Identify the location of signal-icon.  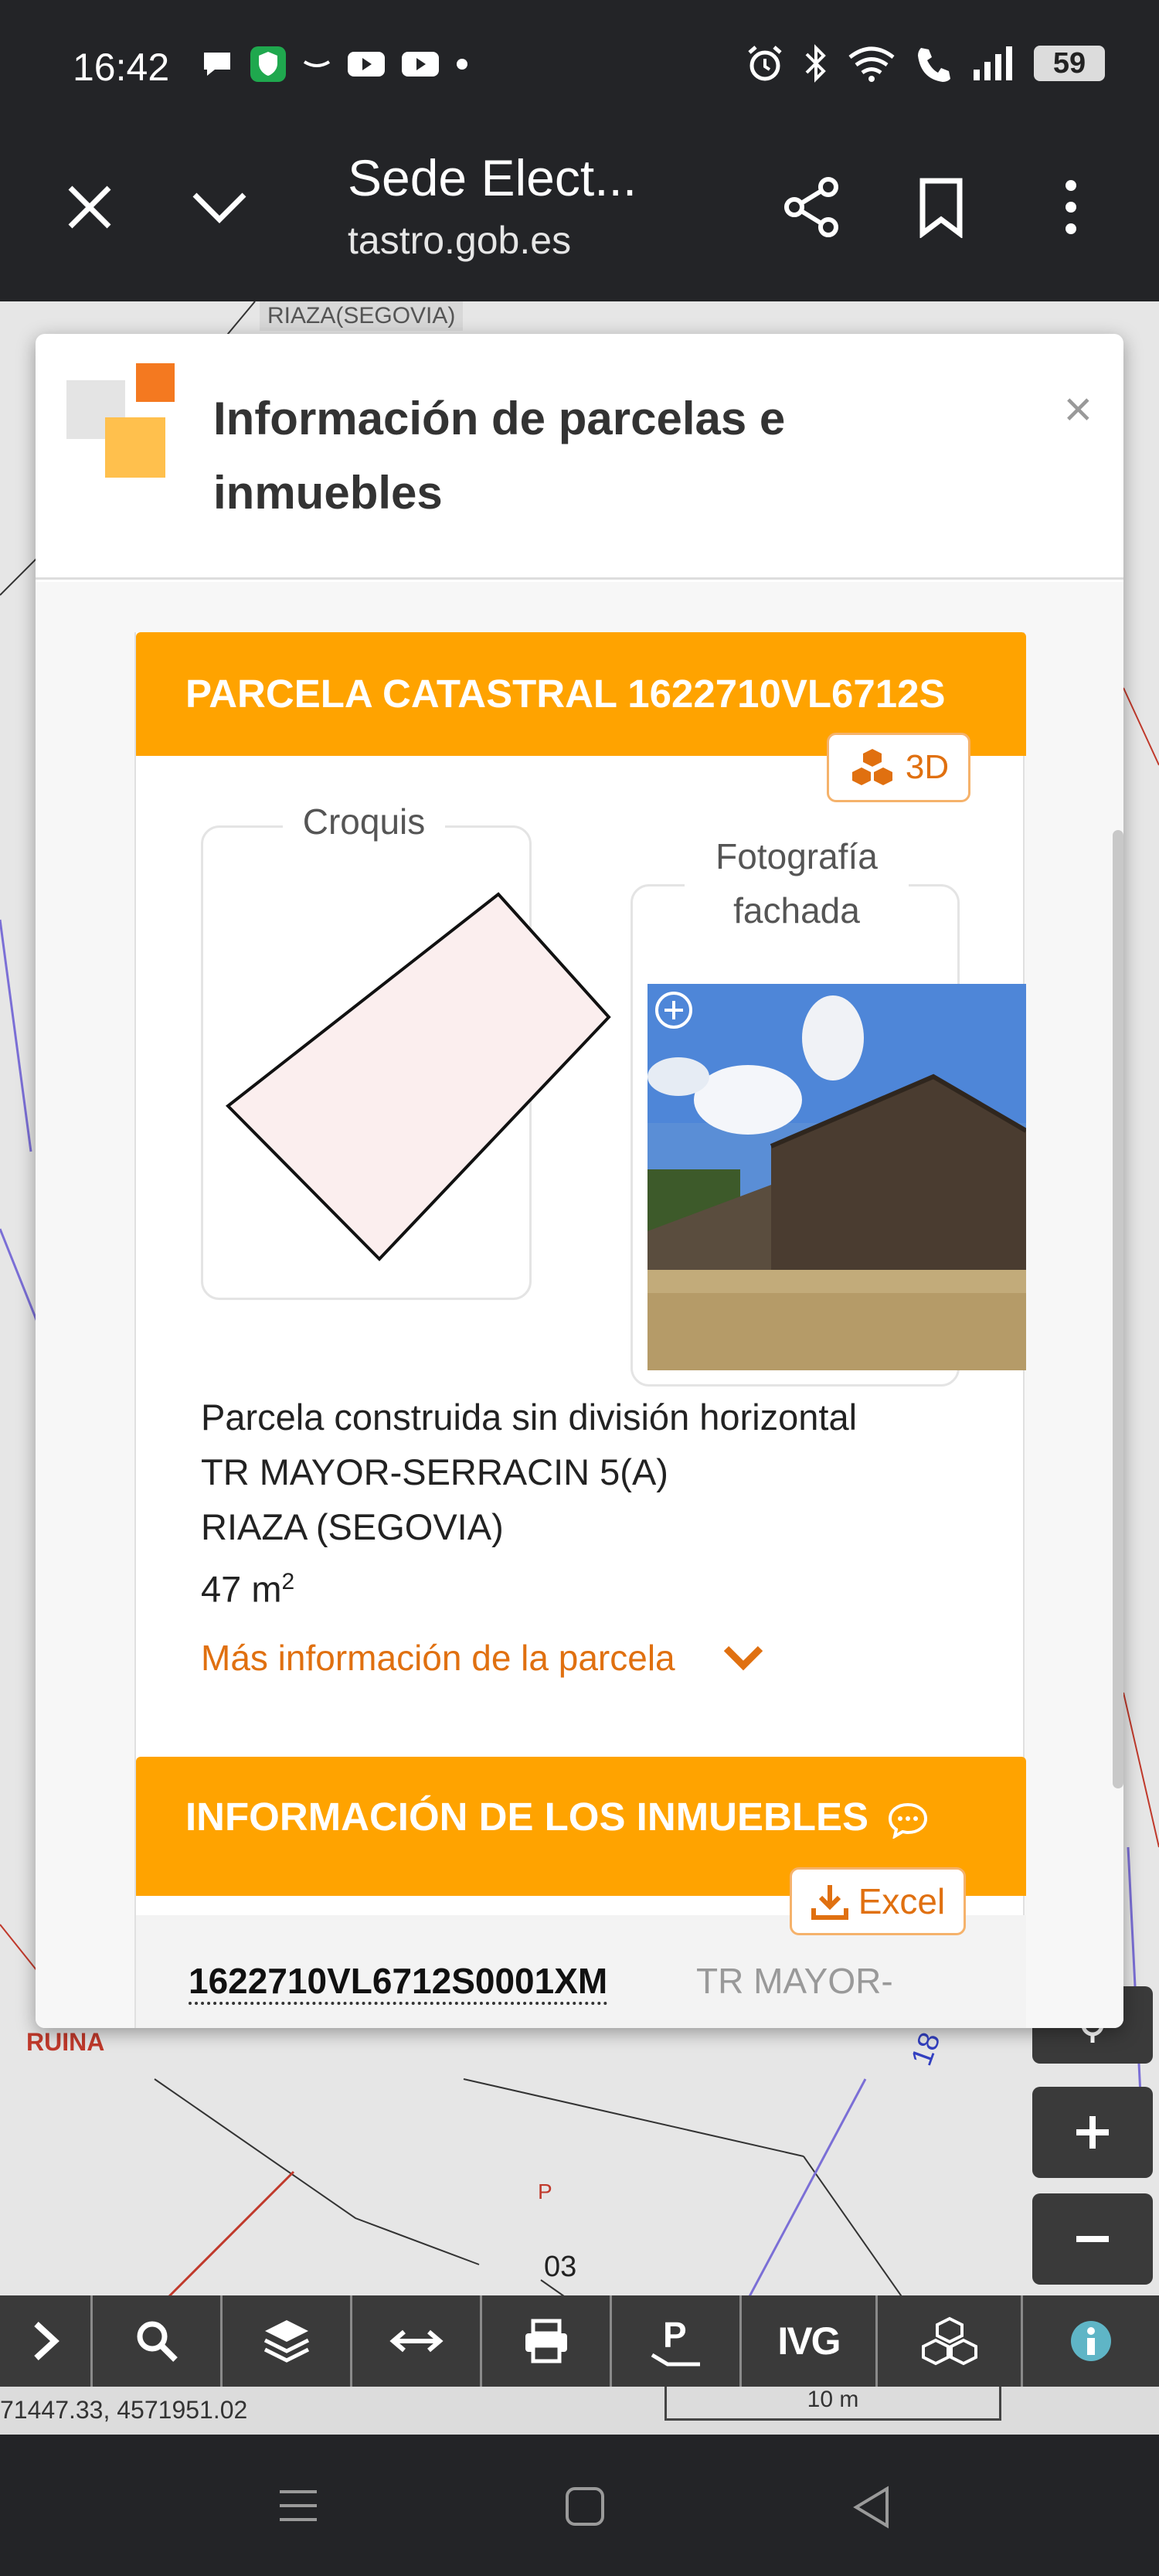
(993, 63).